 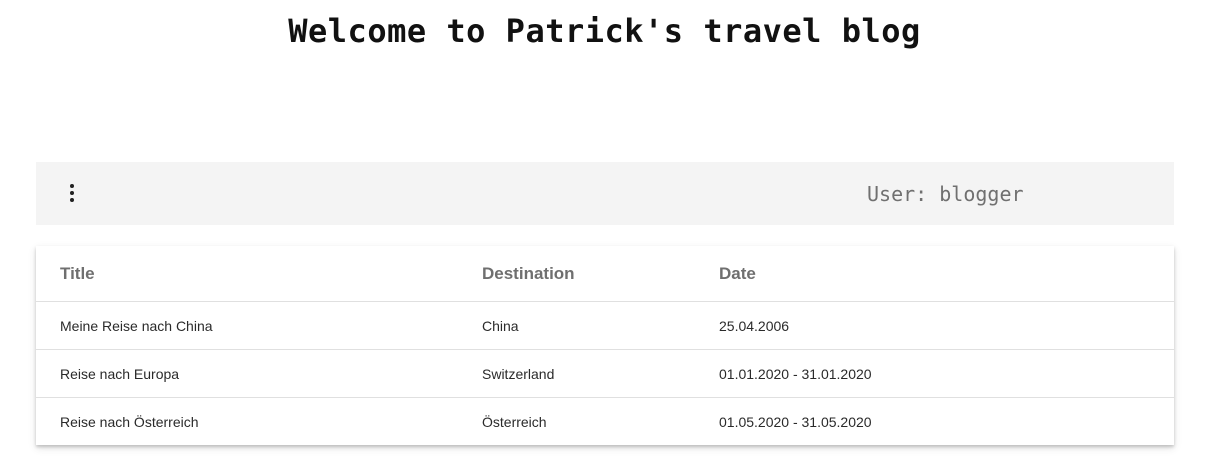 I want to click on toolbar: User: blogger, so click(x=605, y=193).